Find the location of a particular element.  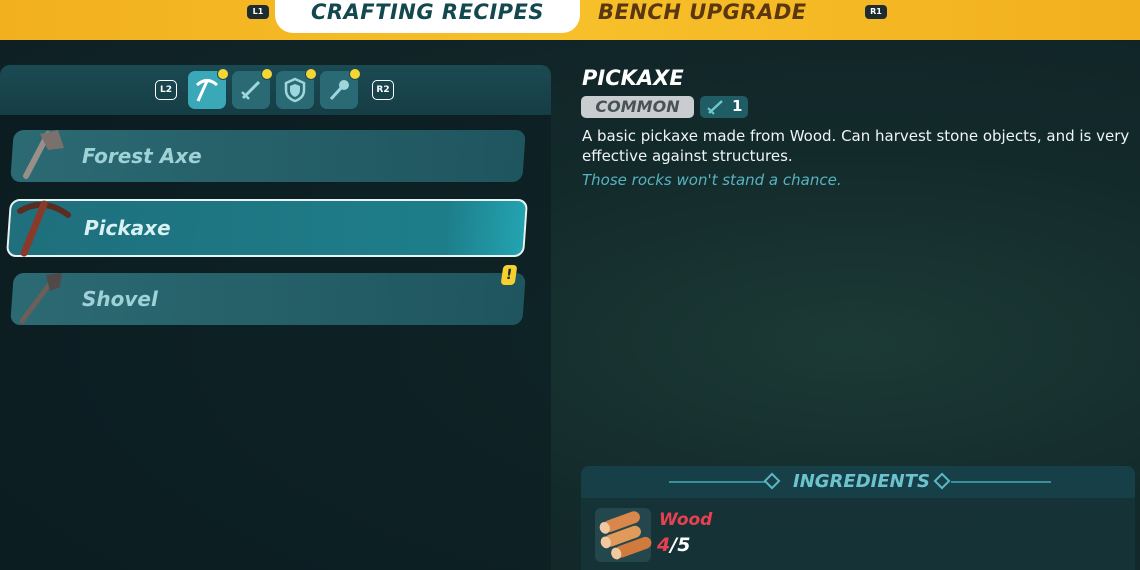

category-utility is located at coordinates (340, 88).